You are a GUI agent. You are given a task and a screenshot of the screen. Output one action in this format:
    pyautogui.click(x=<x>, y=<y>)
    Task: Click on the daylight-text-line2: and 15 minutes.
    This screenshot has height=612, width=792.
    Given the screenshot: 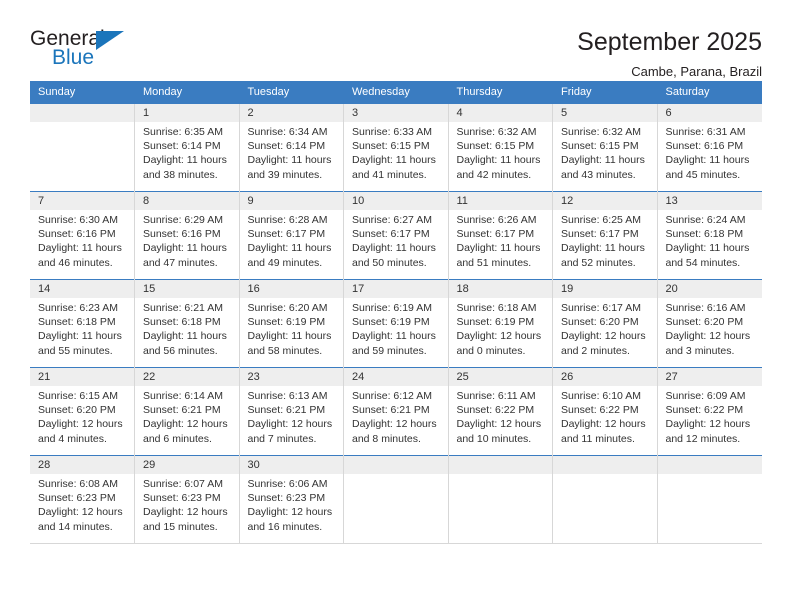 What is the action you would take?
    pyautogui.click(x=180, y=526)
    